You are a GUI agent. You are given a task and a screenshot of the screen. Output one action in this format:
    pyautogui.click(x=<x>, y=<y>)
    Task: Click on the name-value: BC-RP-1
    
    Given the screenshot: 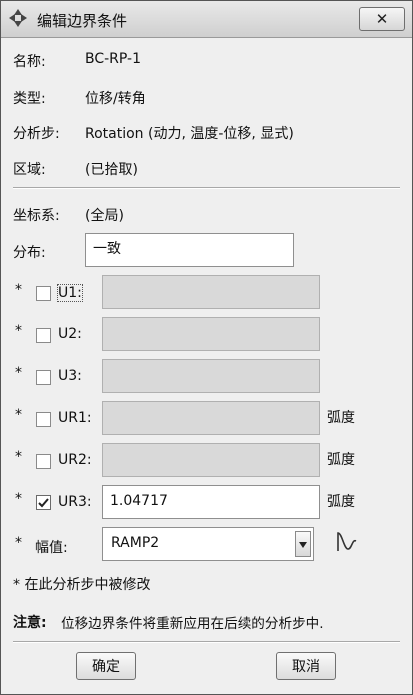 What is the action you would take?
    pyautogui.click(x=113, y=59)
    